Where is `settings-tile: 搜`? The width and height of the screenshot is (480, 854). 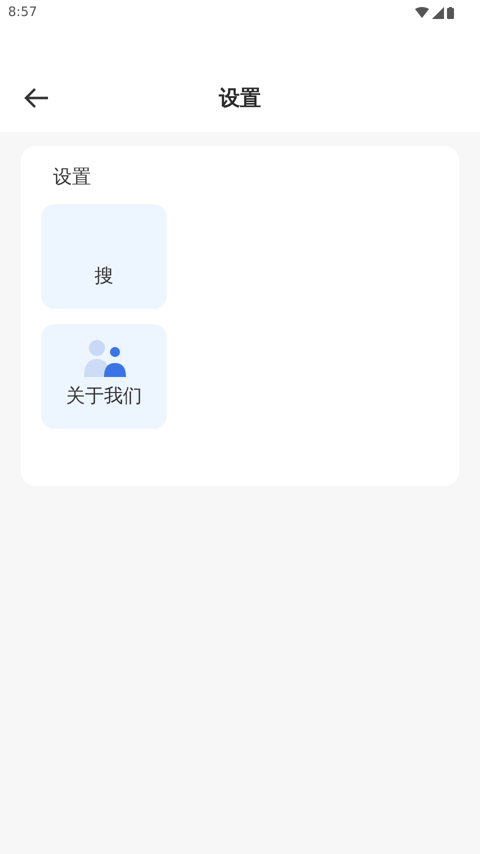 settings-tile: 搜 is located at coordinates (104, 256).